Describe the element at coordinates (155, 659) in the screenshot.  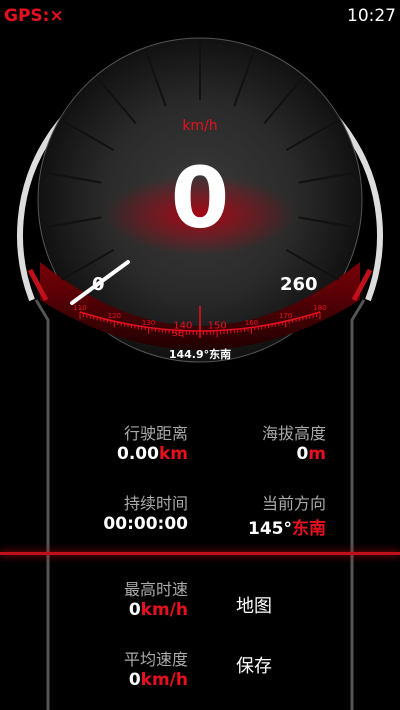
I see `avg-speed-label: 平均速度` at that location.